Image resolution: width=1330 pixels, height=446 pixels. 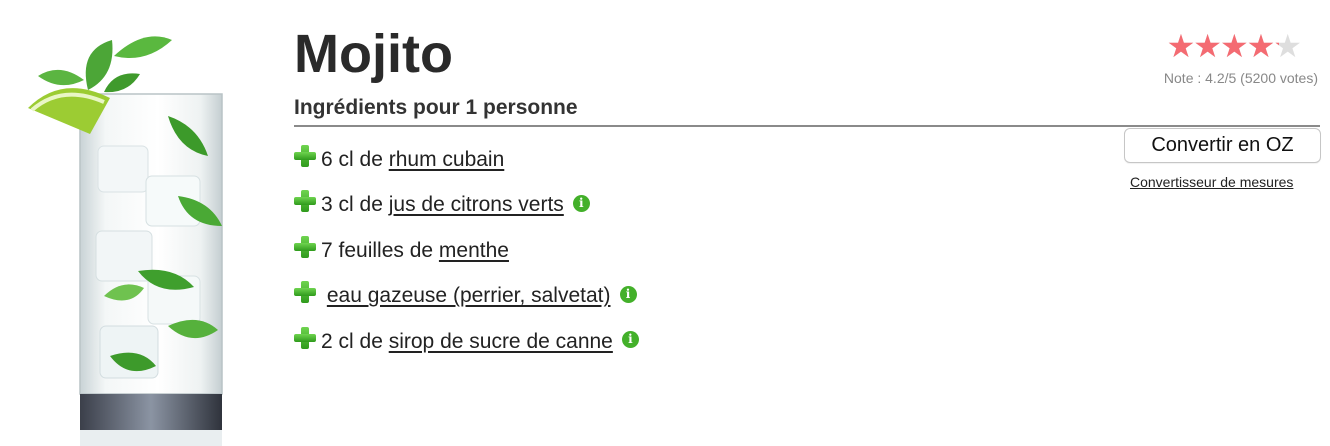 What do you see at coordinates (501, 342) in the screenshot?
I see `ingredient-link: sirop de sucre de canne` at bounding box center [501, 342].